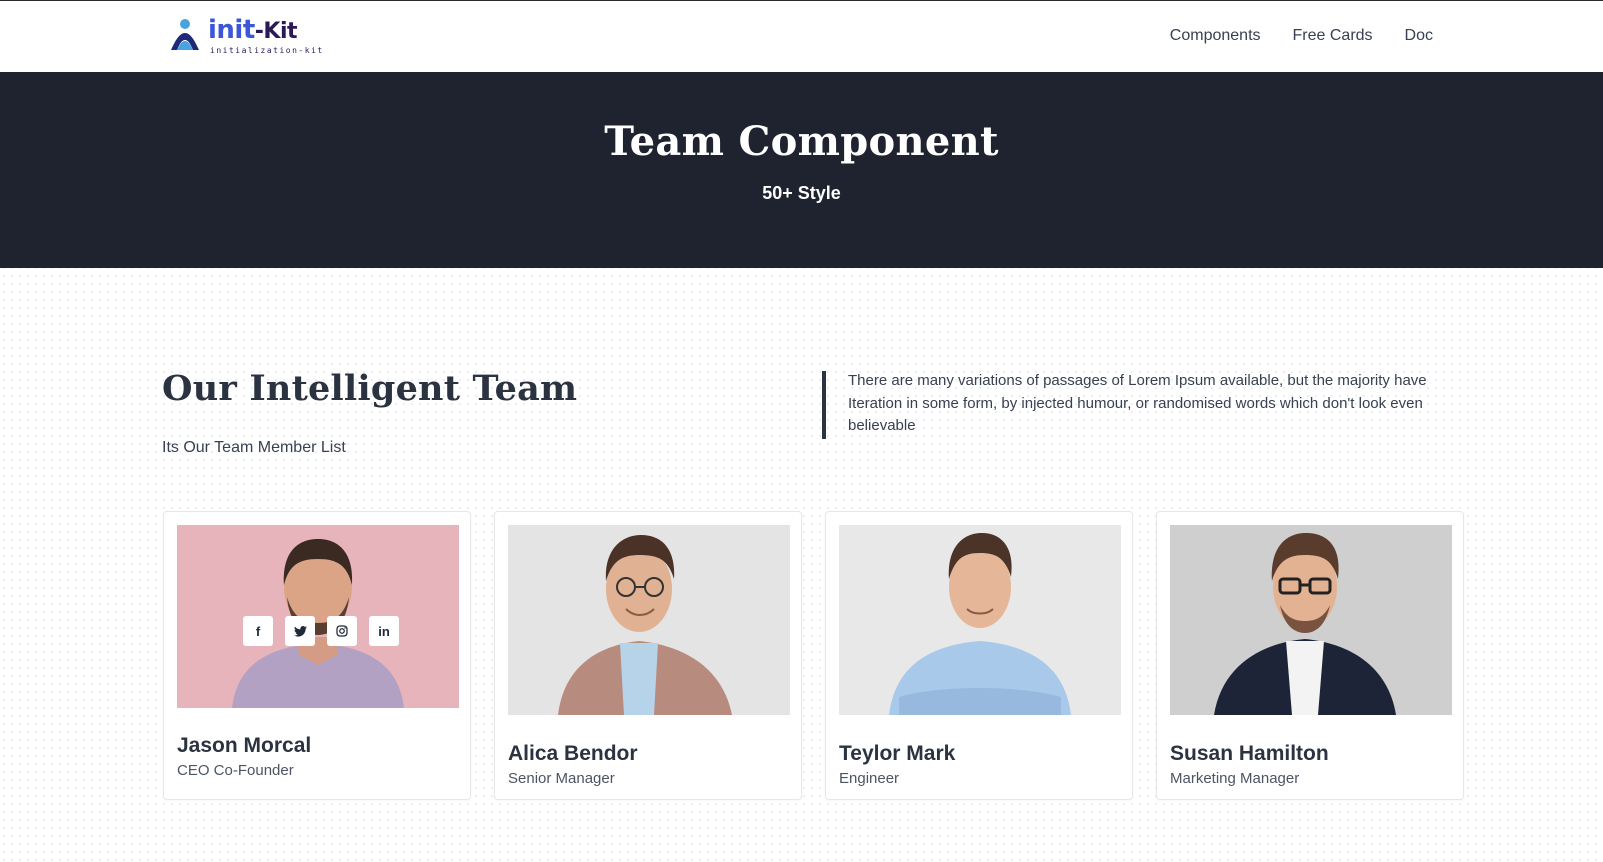 The image size is (1603, 862). I want to click on logo-main-text: init, so click(231, 30).